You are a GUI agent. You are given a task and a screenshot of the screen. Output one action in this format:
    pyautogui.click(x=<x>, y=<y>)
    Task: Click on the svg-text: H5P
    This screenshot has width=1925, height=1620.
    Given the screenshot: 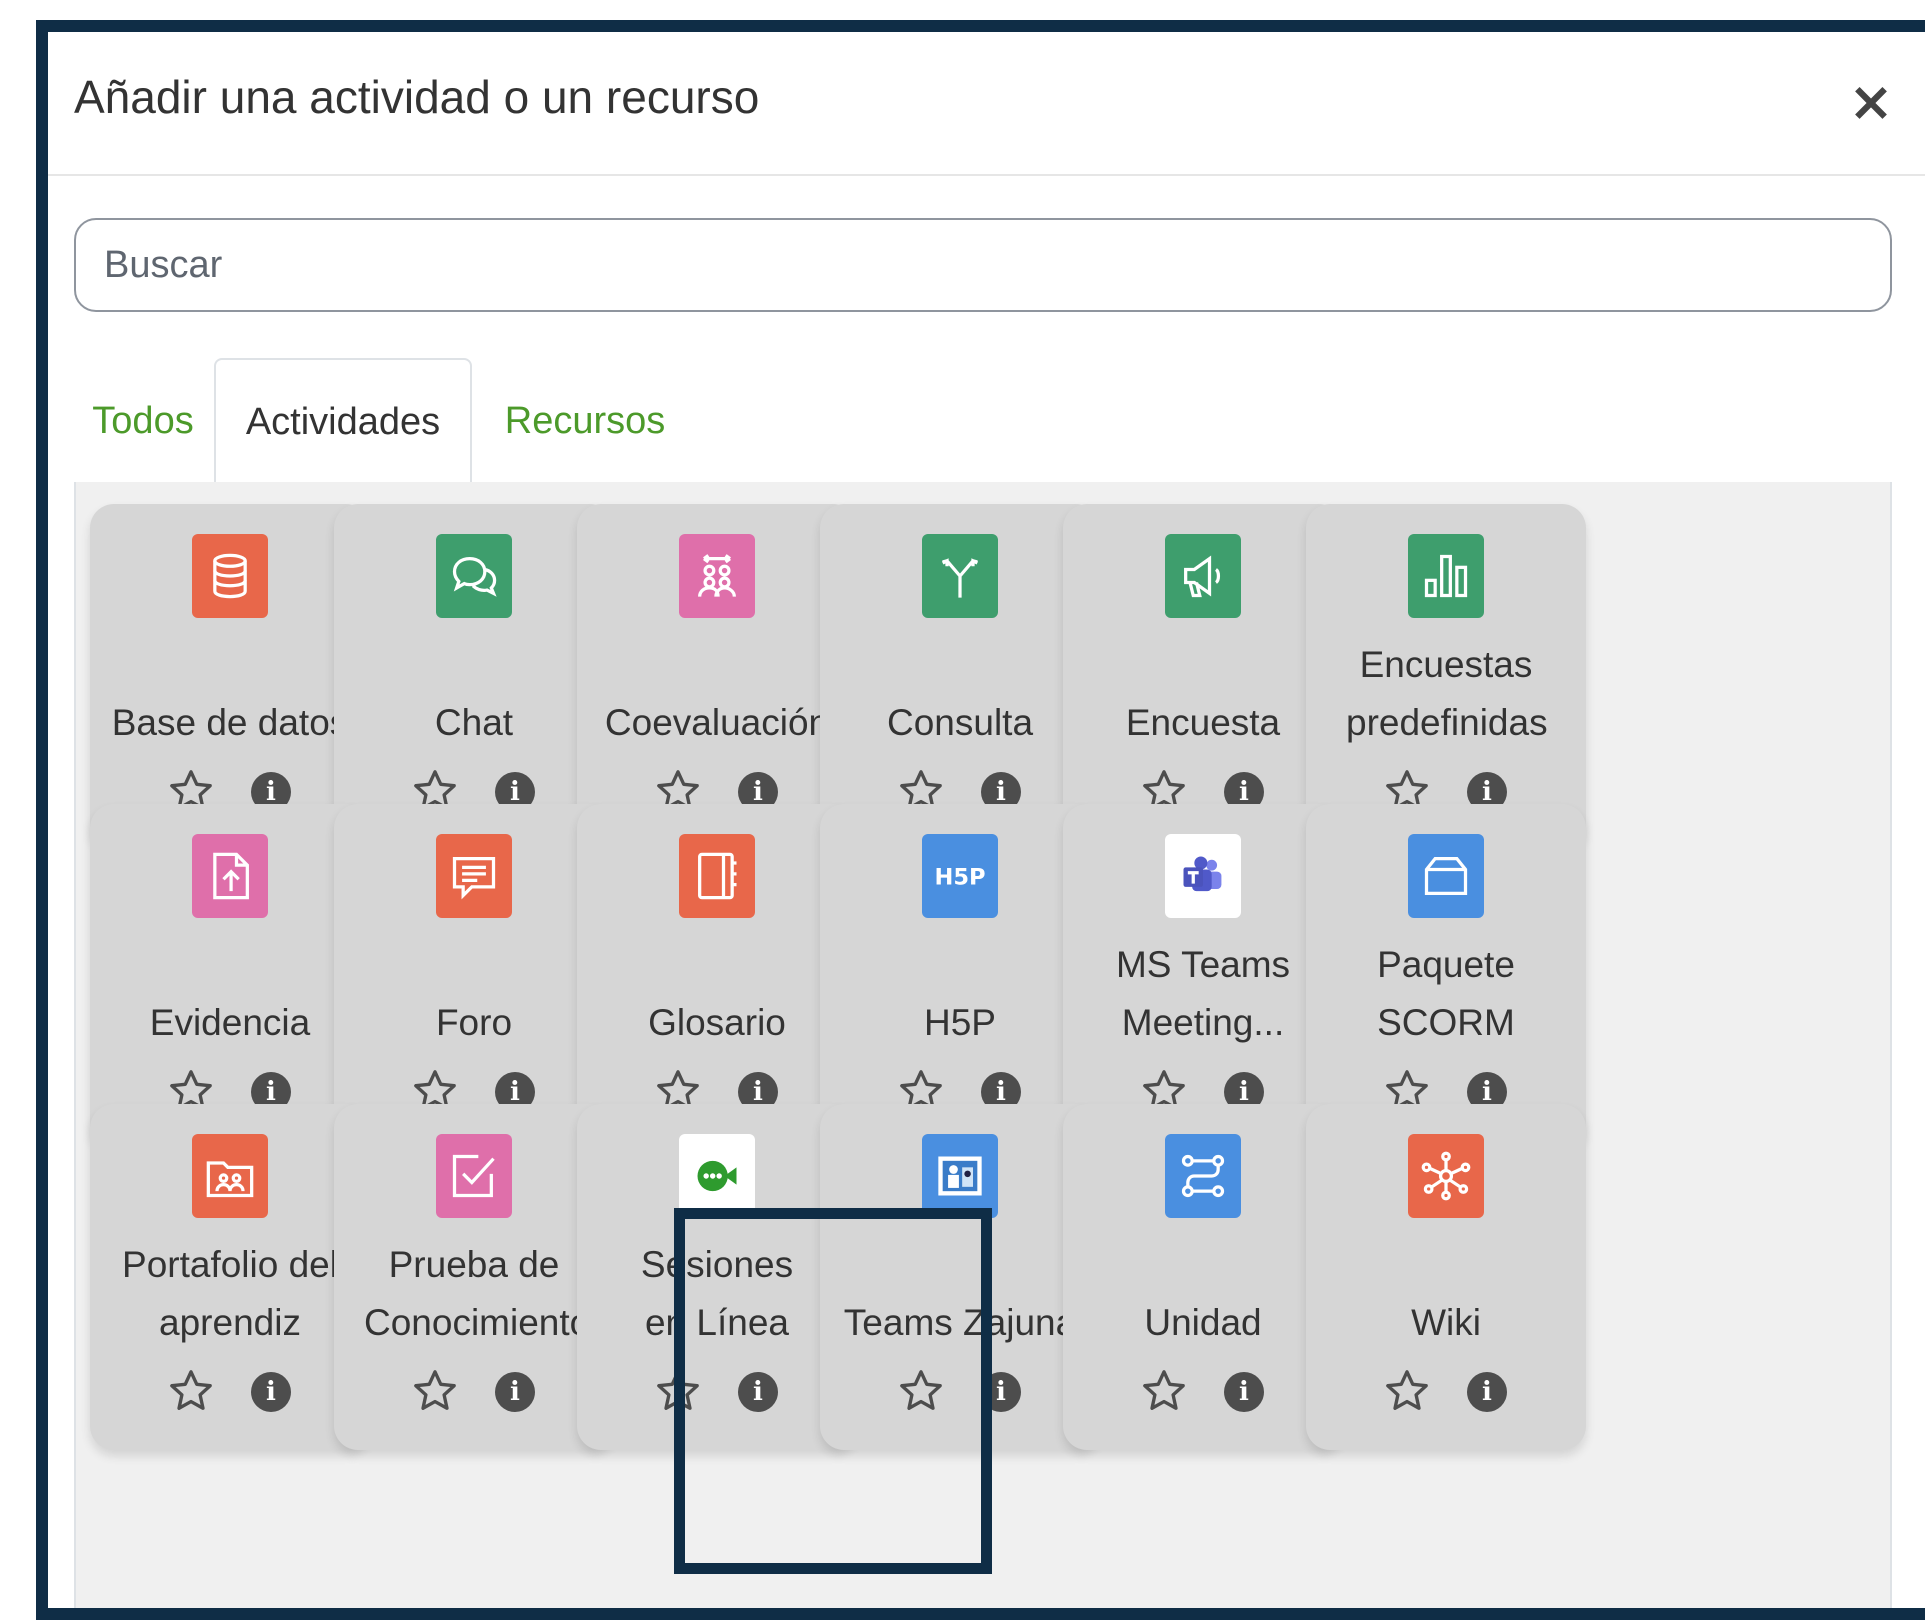 What is the action you would take?
    pyautogui.click(x=959, y=878)
    